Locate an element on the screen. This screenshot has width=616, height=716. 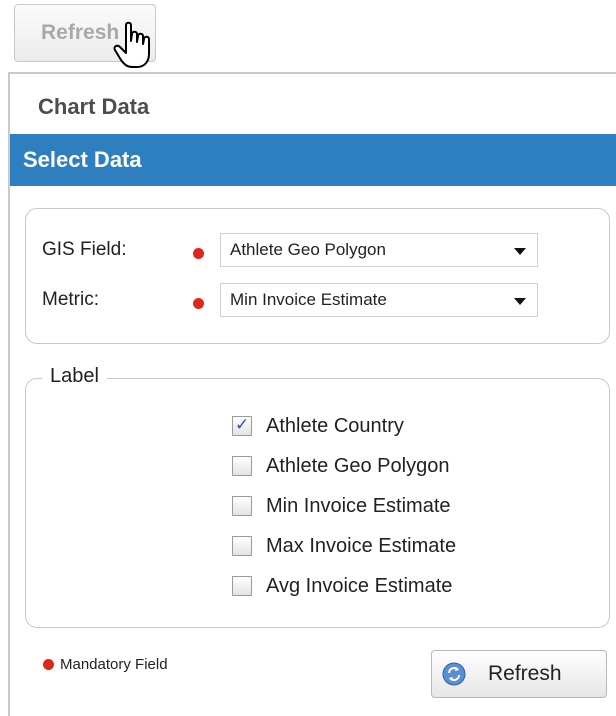
refresh-button: Refresh is located at coordinates (519, 674).